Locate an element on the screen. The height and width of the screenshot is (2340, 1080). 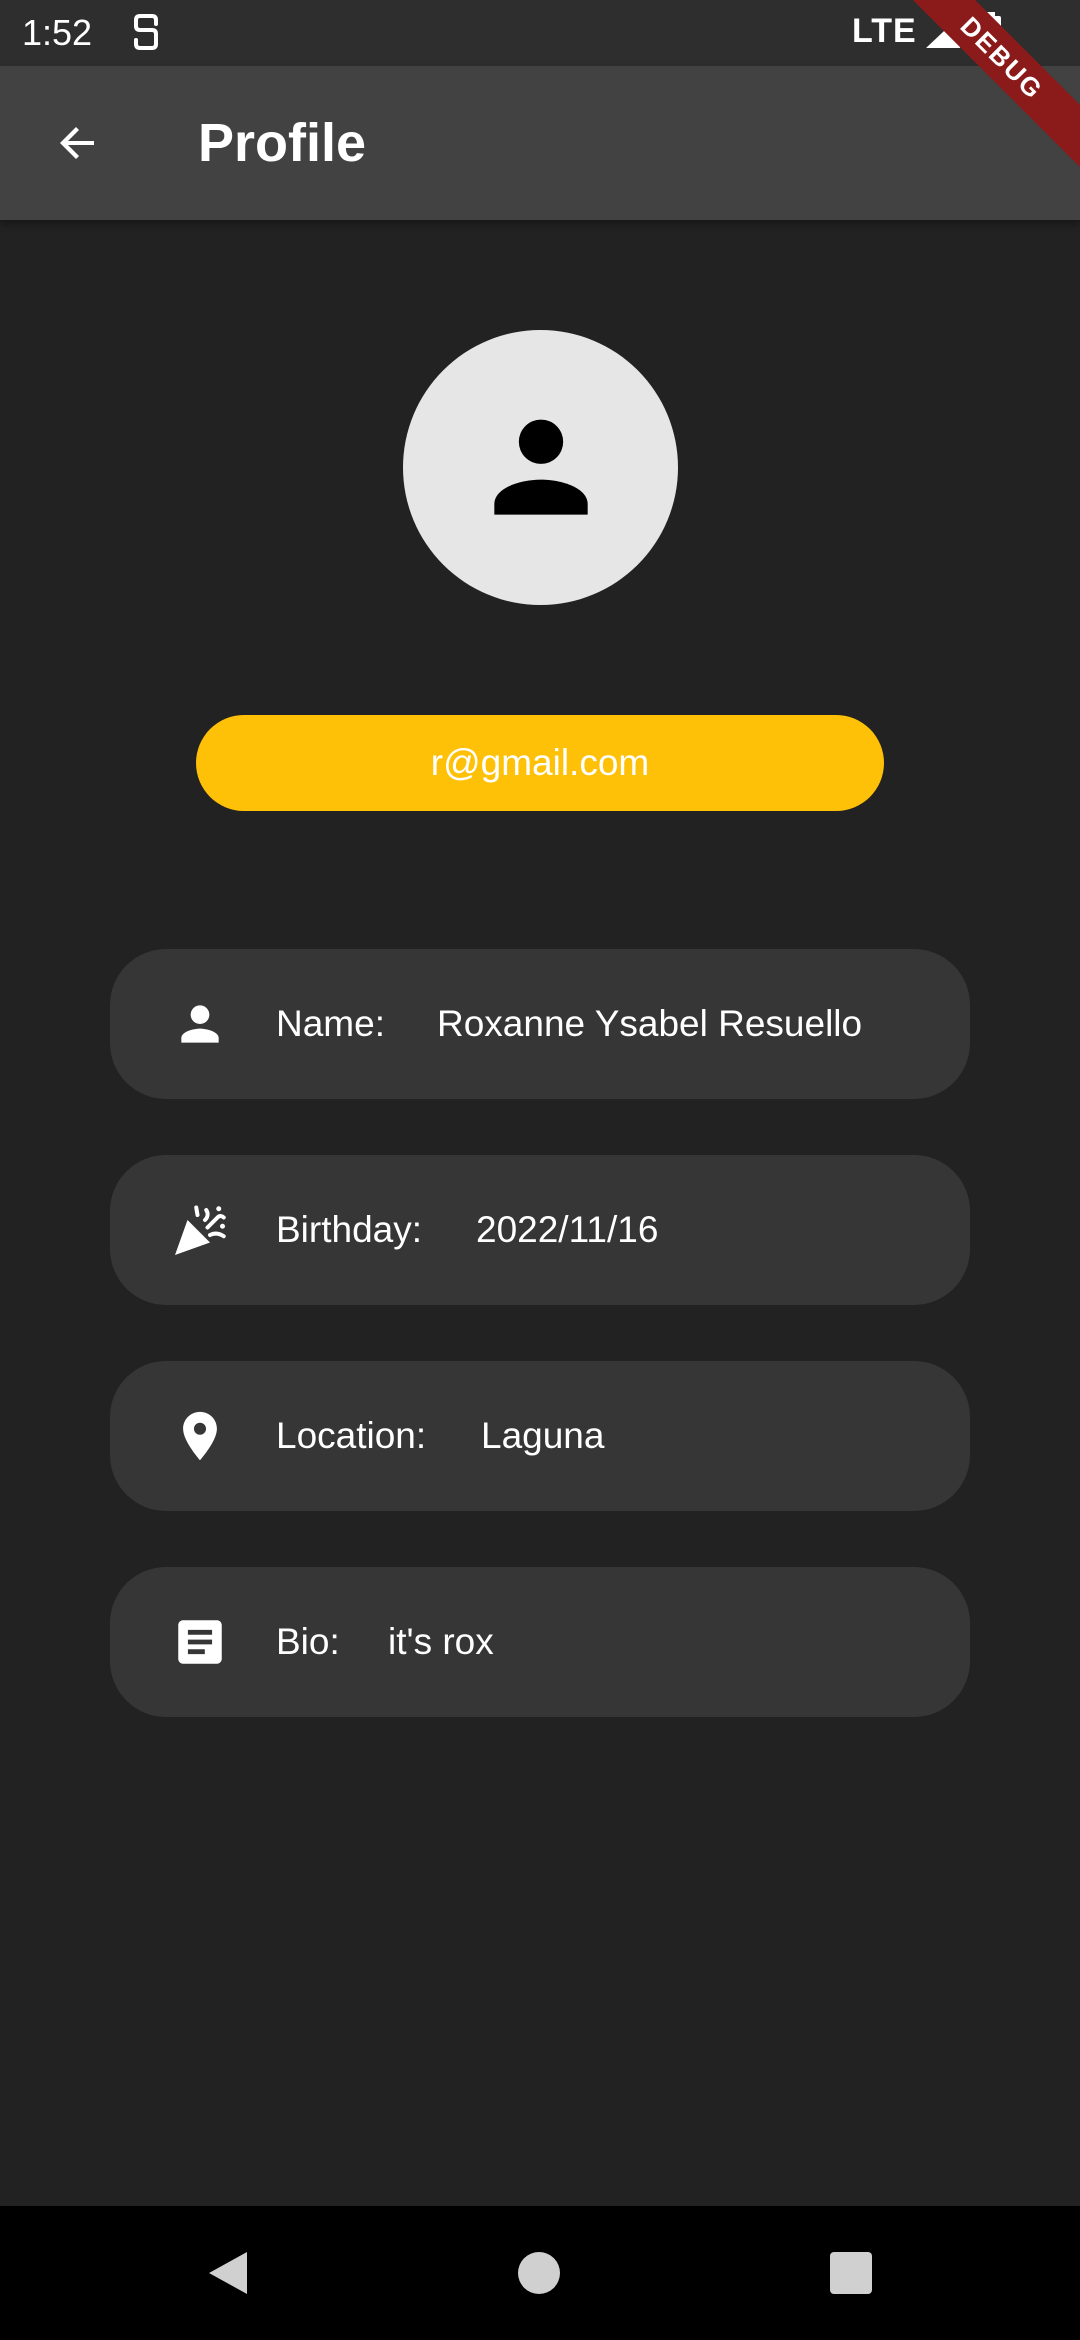
email-text: r@gmail.com is located at coordinates (540, 762).